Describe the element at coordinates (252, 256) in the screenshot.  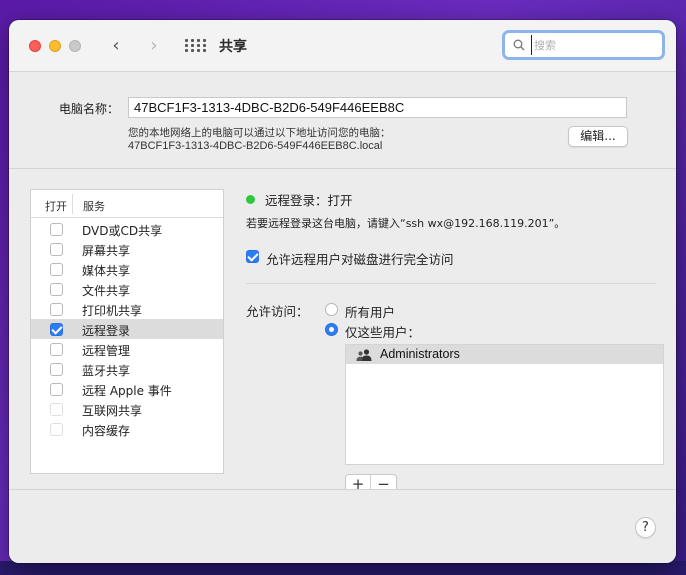
I see `full-disk-access-checkbox` at that location.